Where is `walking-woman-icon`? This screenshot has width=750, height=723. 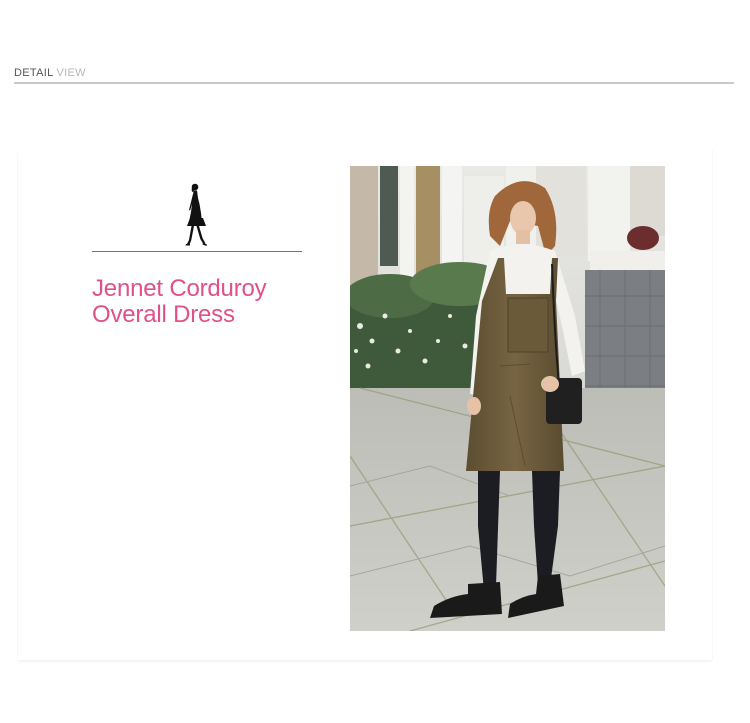
walking-woman-icon is located at coordinates (194, 214).